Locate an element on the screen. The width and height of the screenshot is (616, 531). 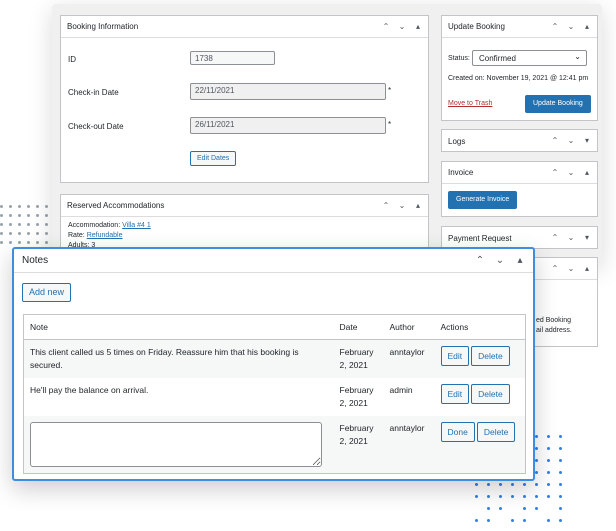
update-booking-button: Update Booking is located at coordinates (558, 104).